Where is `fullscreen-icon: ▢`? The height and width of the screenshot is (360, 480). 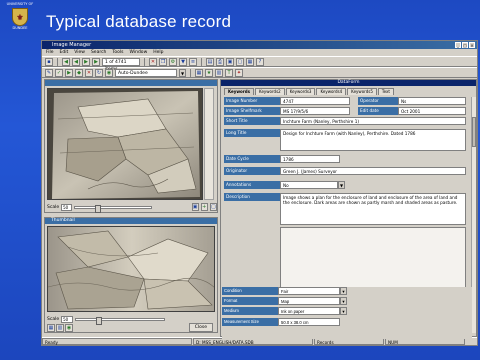 fullscreen-icon: ▢ is located at coordinates (213, 207).